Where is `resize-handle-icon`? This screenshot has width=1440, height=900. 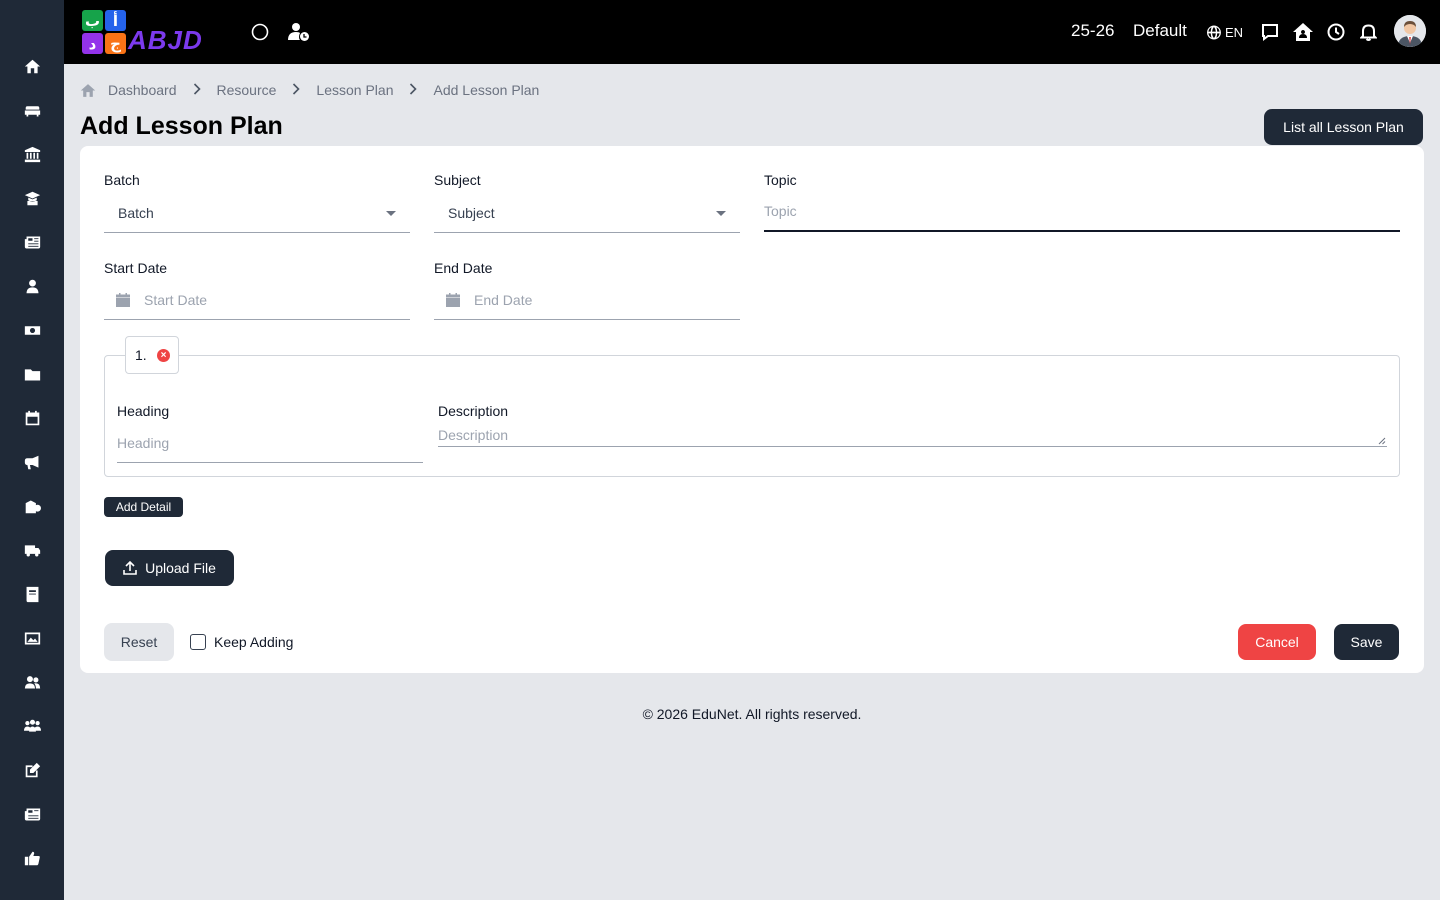 resize-handle-icon is located at coordinates (1382, 441).